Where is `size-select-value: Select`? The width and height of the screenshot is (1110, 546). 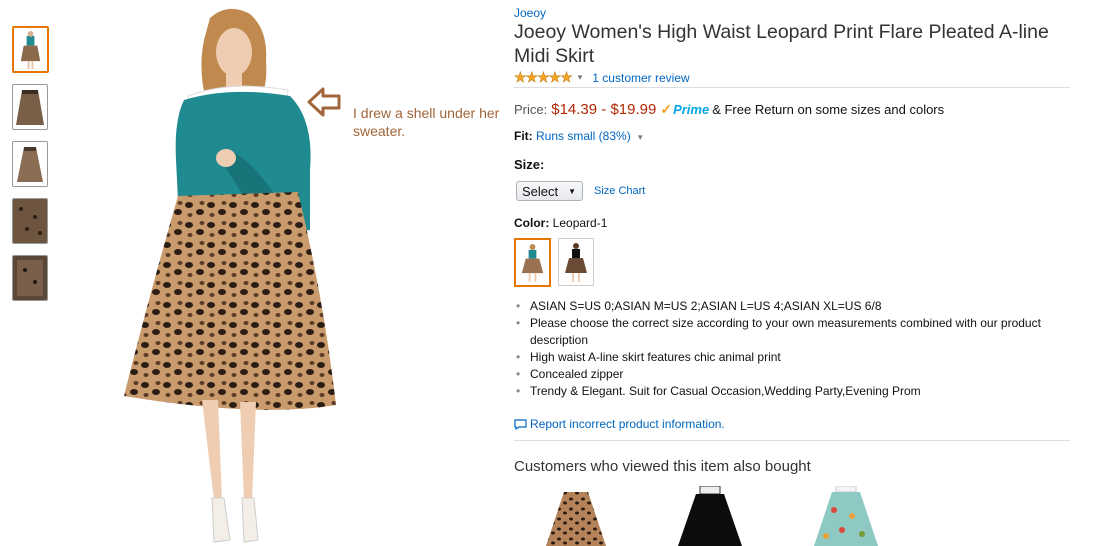
size-select-value: Select is located at coordinates (540, 191).